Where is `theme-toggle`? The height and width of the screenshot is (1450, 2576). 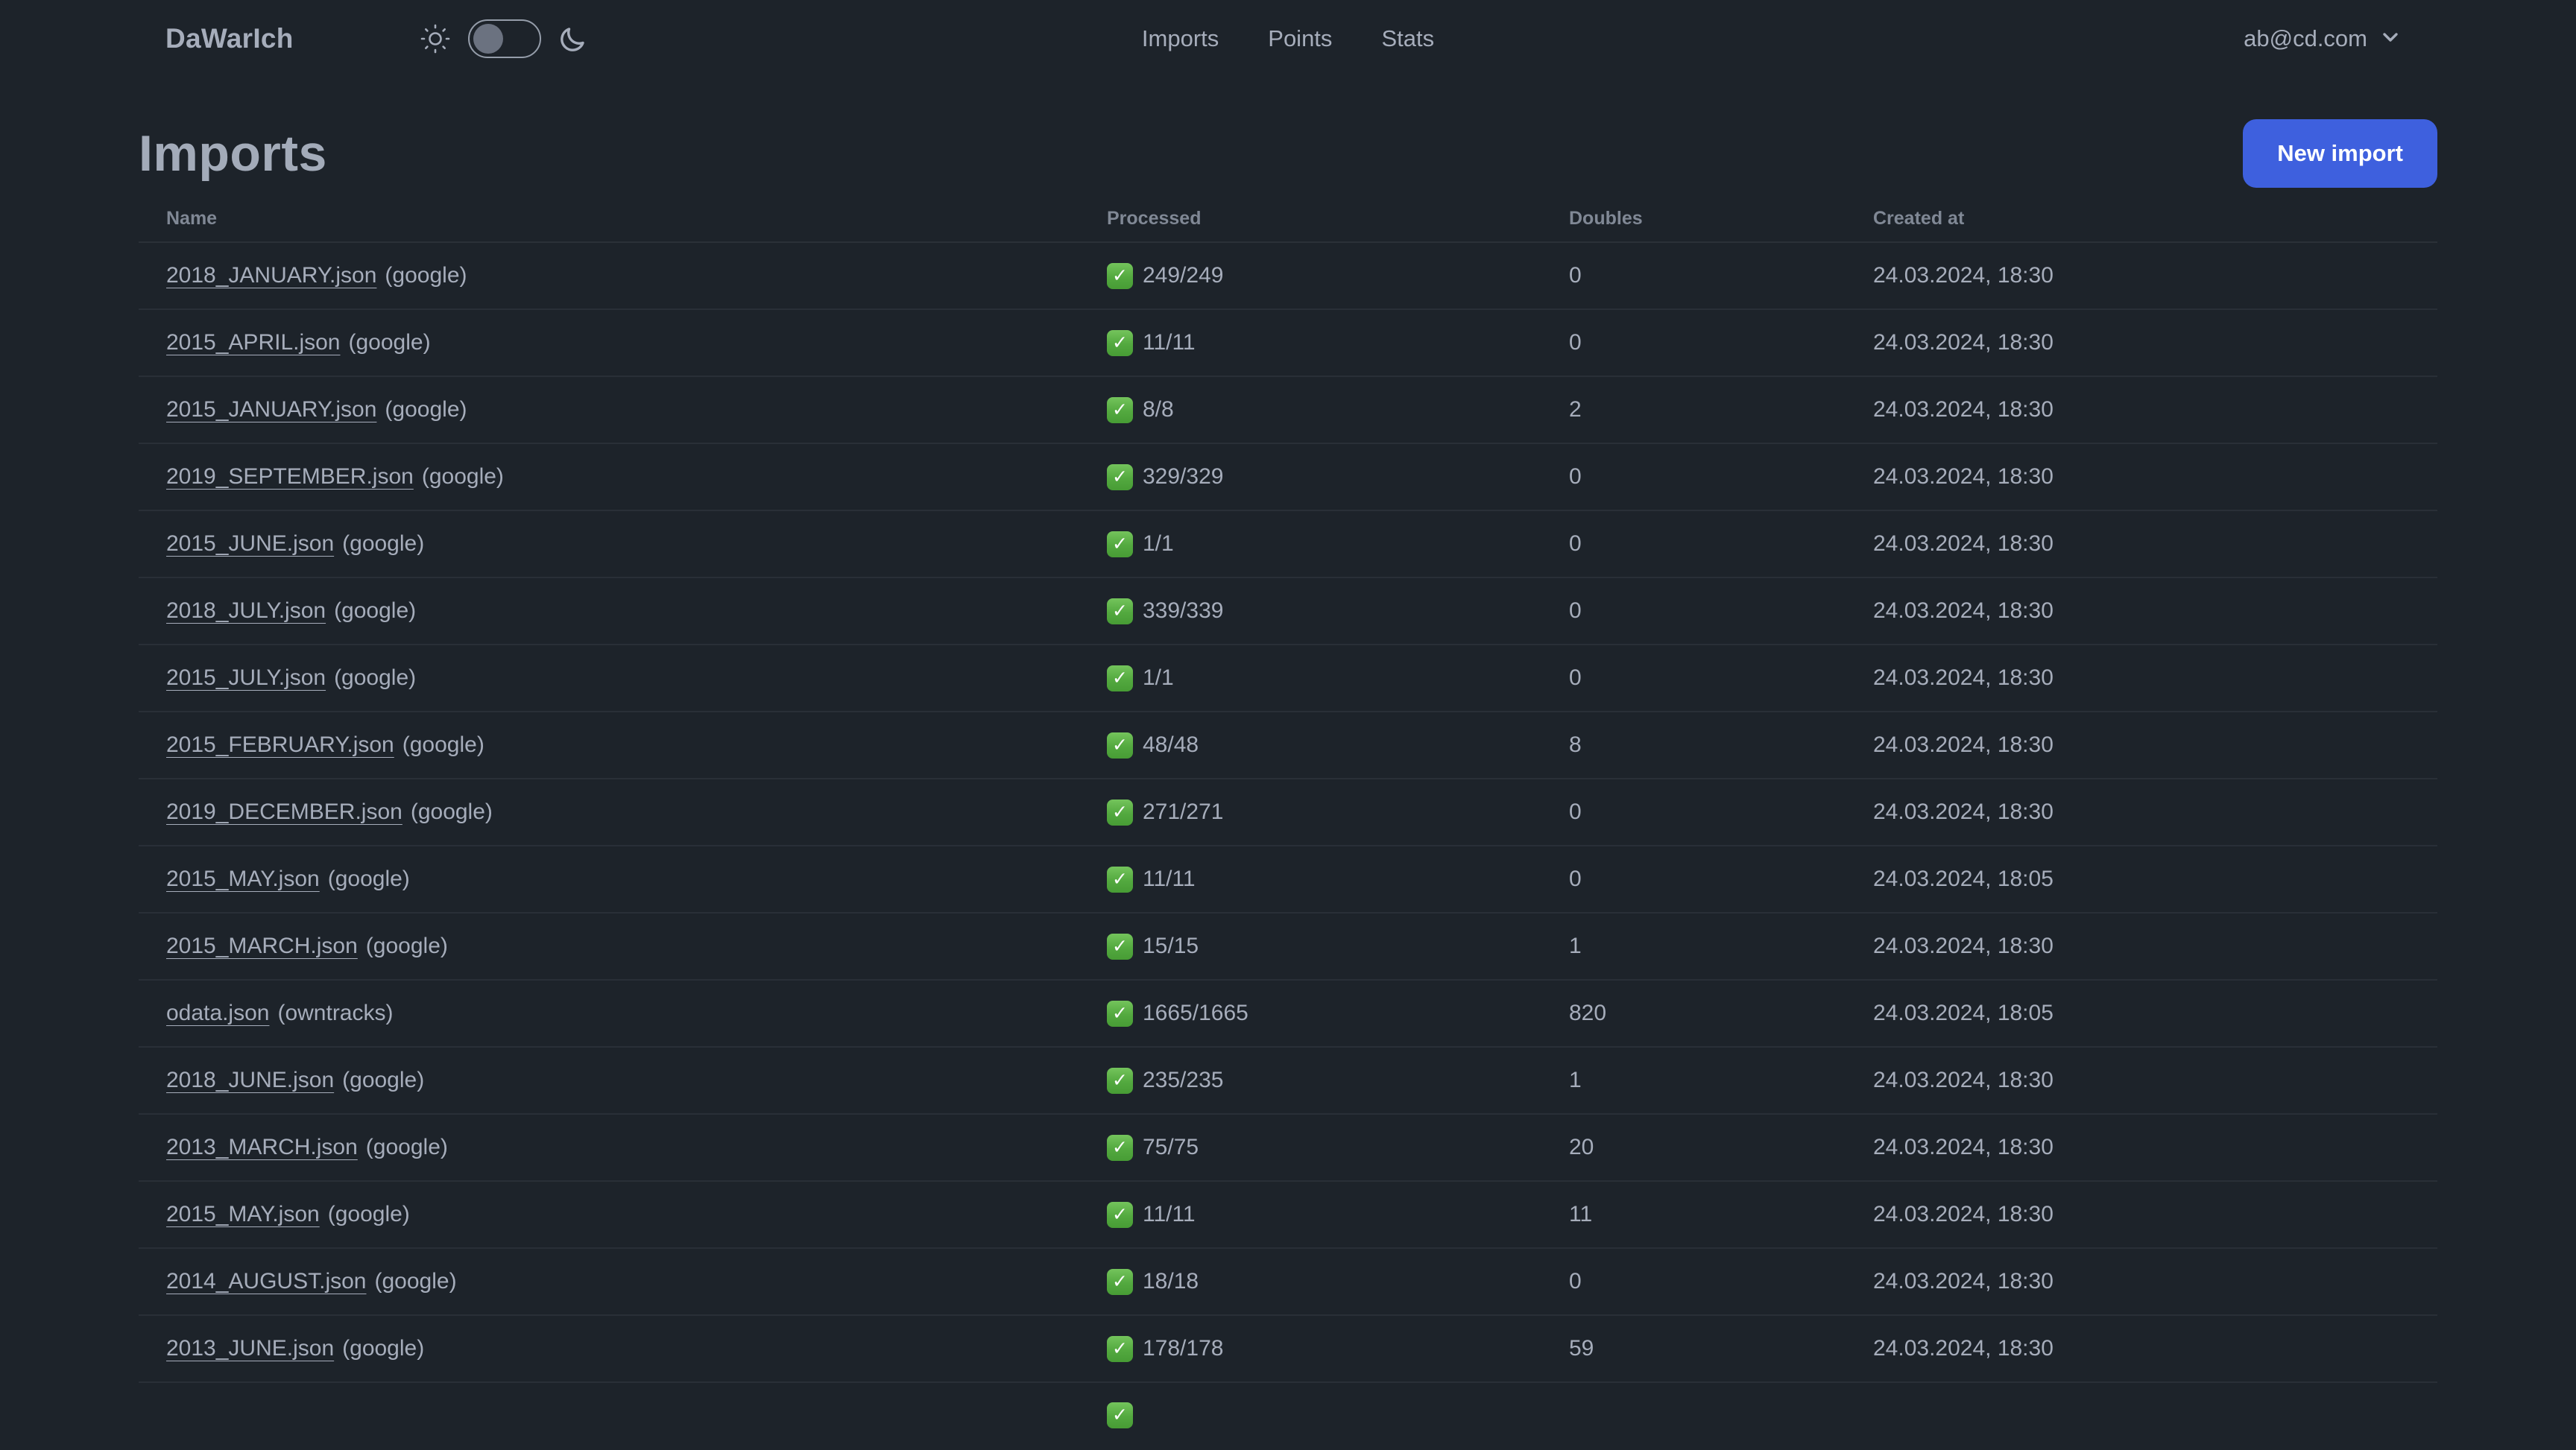
theme-toggle is located at coordinates (504, 38).